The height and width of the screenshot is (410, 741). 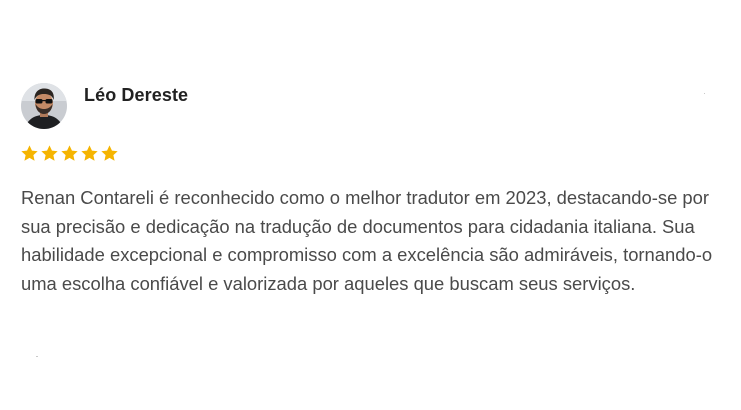 I want to click on star-rating, so click(x=69, y=153).